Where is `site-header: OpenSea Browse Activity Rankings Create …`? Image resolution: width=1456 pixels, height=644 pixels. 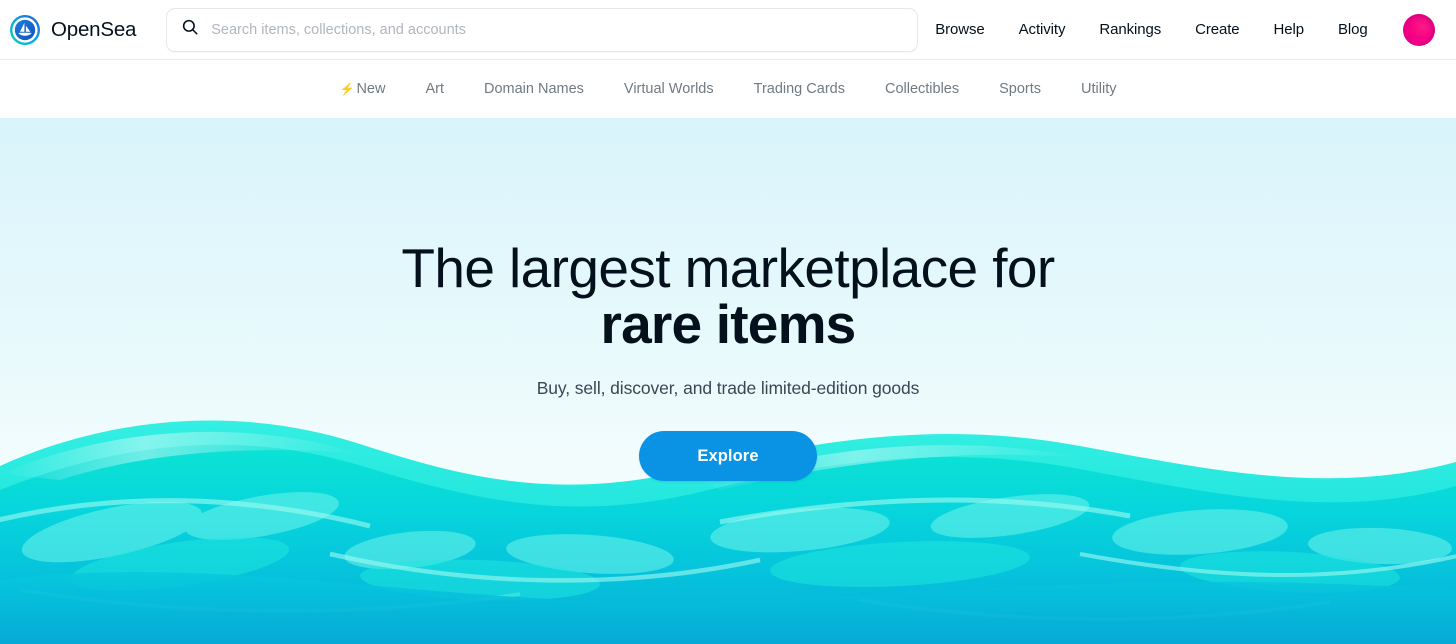
site-header: OpenSea Browse Activity Rankings Create … is located at coordinates (728, 30).